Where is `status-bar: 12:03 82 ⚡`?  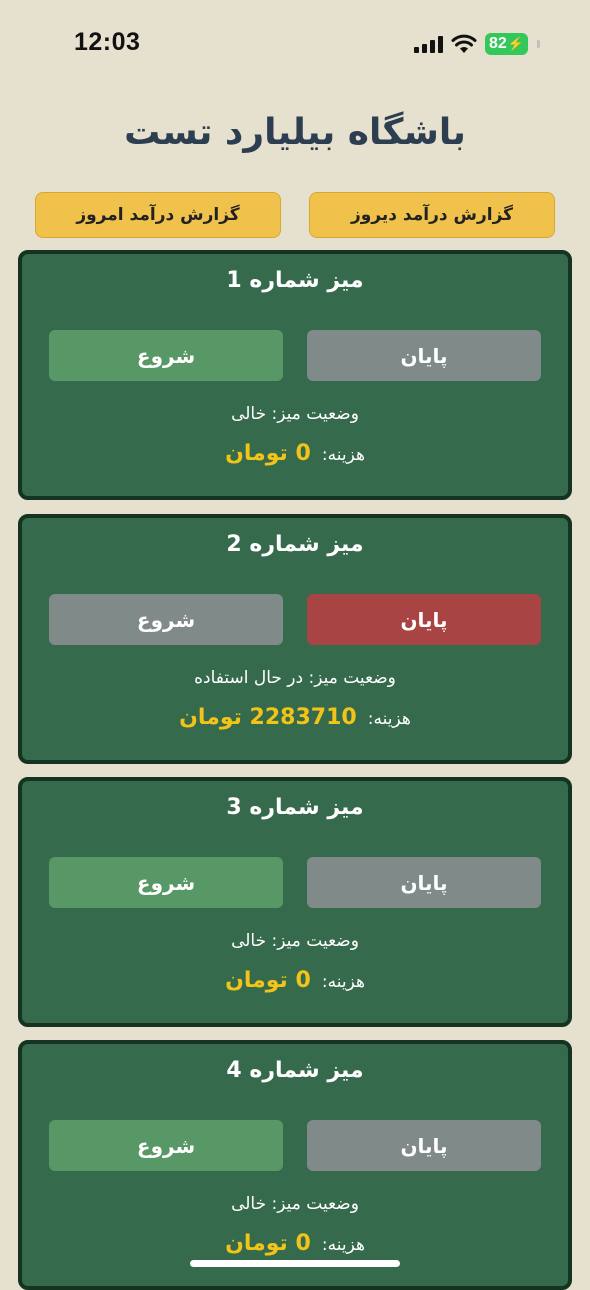 status-bar: 12:03 82 ⚡ is located at coordinates (295, 44).